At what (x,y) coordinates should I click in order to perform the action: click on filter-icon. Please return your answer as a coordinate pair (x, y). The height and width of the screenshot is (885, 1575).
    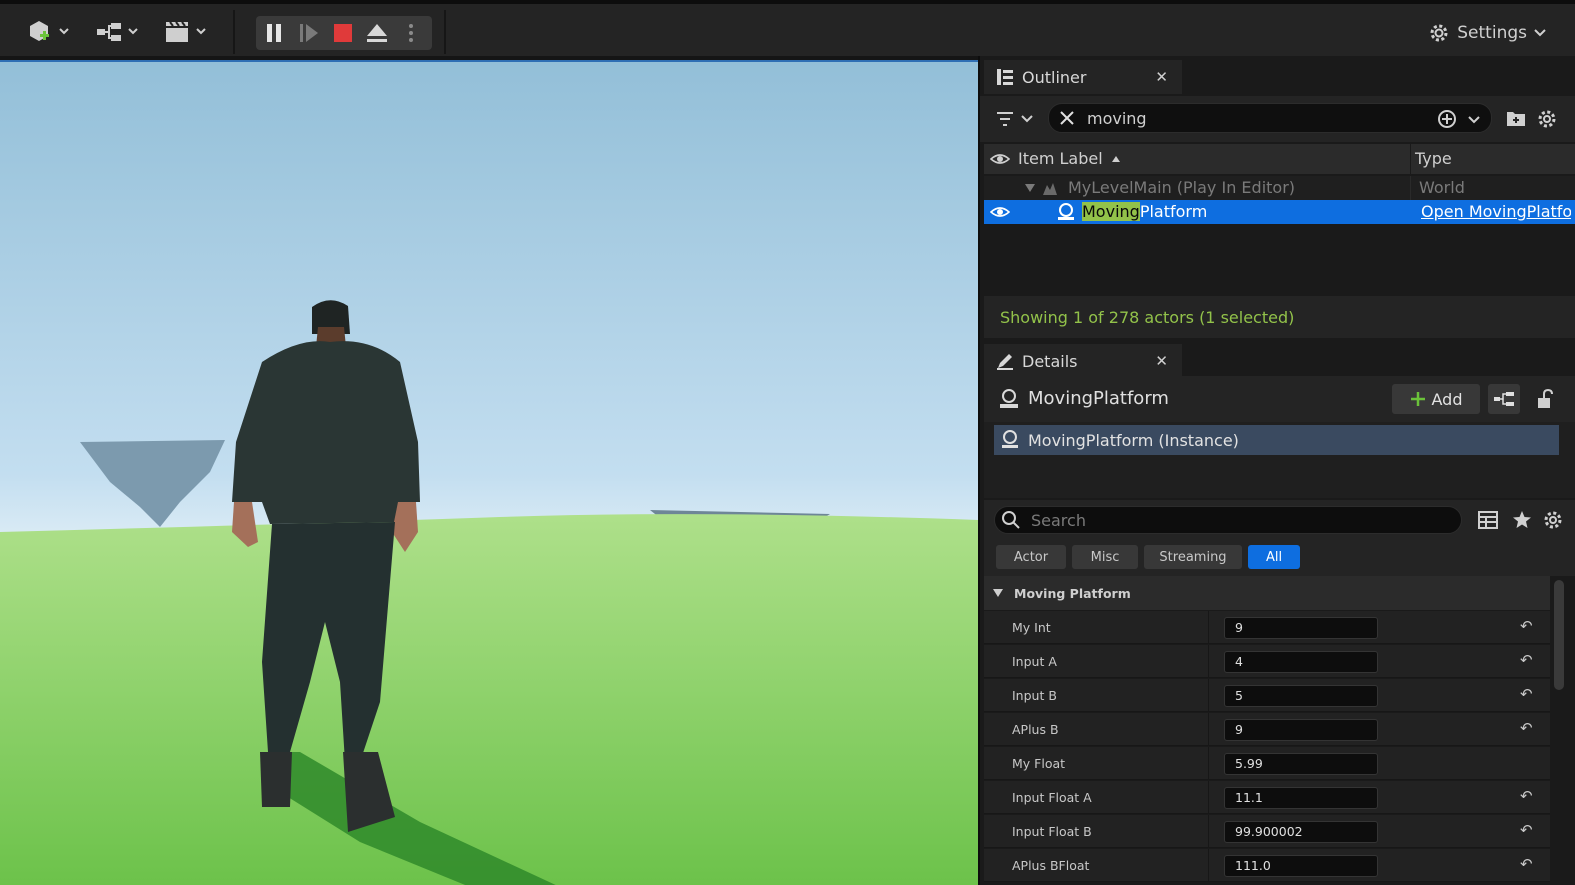
    Looking at the image, I should click on (1005, 119).